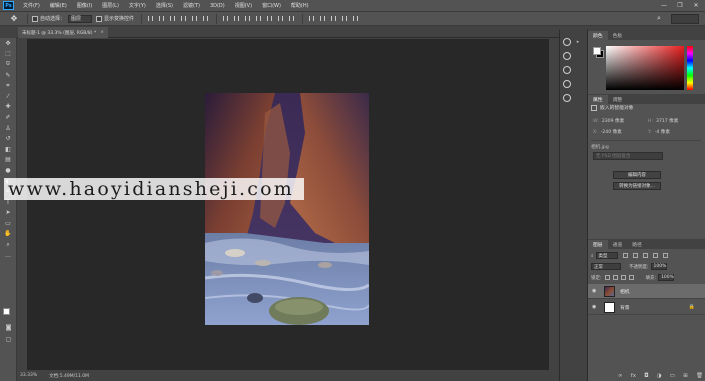 The image size is (705, 381). I want to click on delete-layer-icon: 🗑, so click(699, 376).